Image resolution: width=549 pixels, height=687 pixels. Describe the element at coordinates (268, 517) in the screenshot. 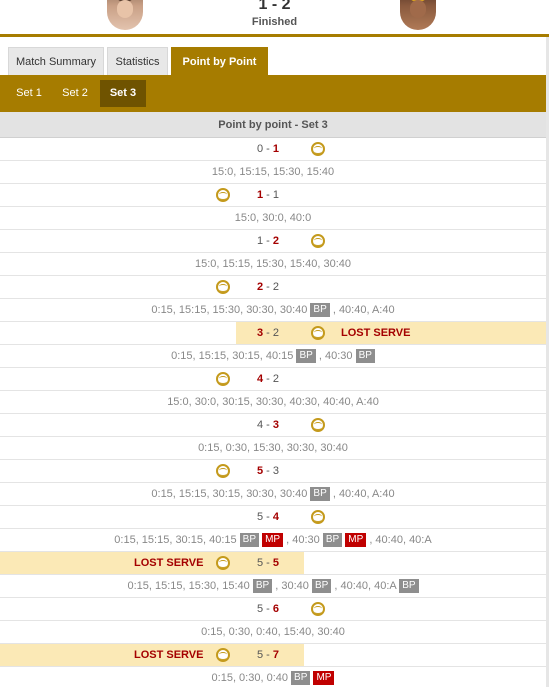

I see `game-score: 5 - 4` at that location.